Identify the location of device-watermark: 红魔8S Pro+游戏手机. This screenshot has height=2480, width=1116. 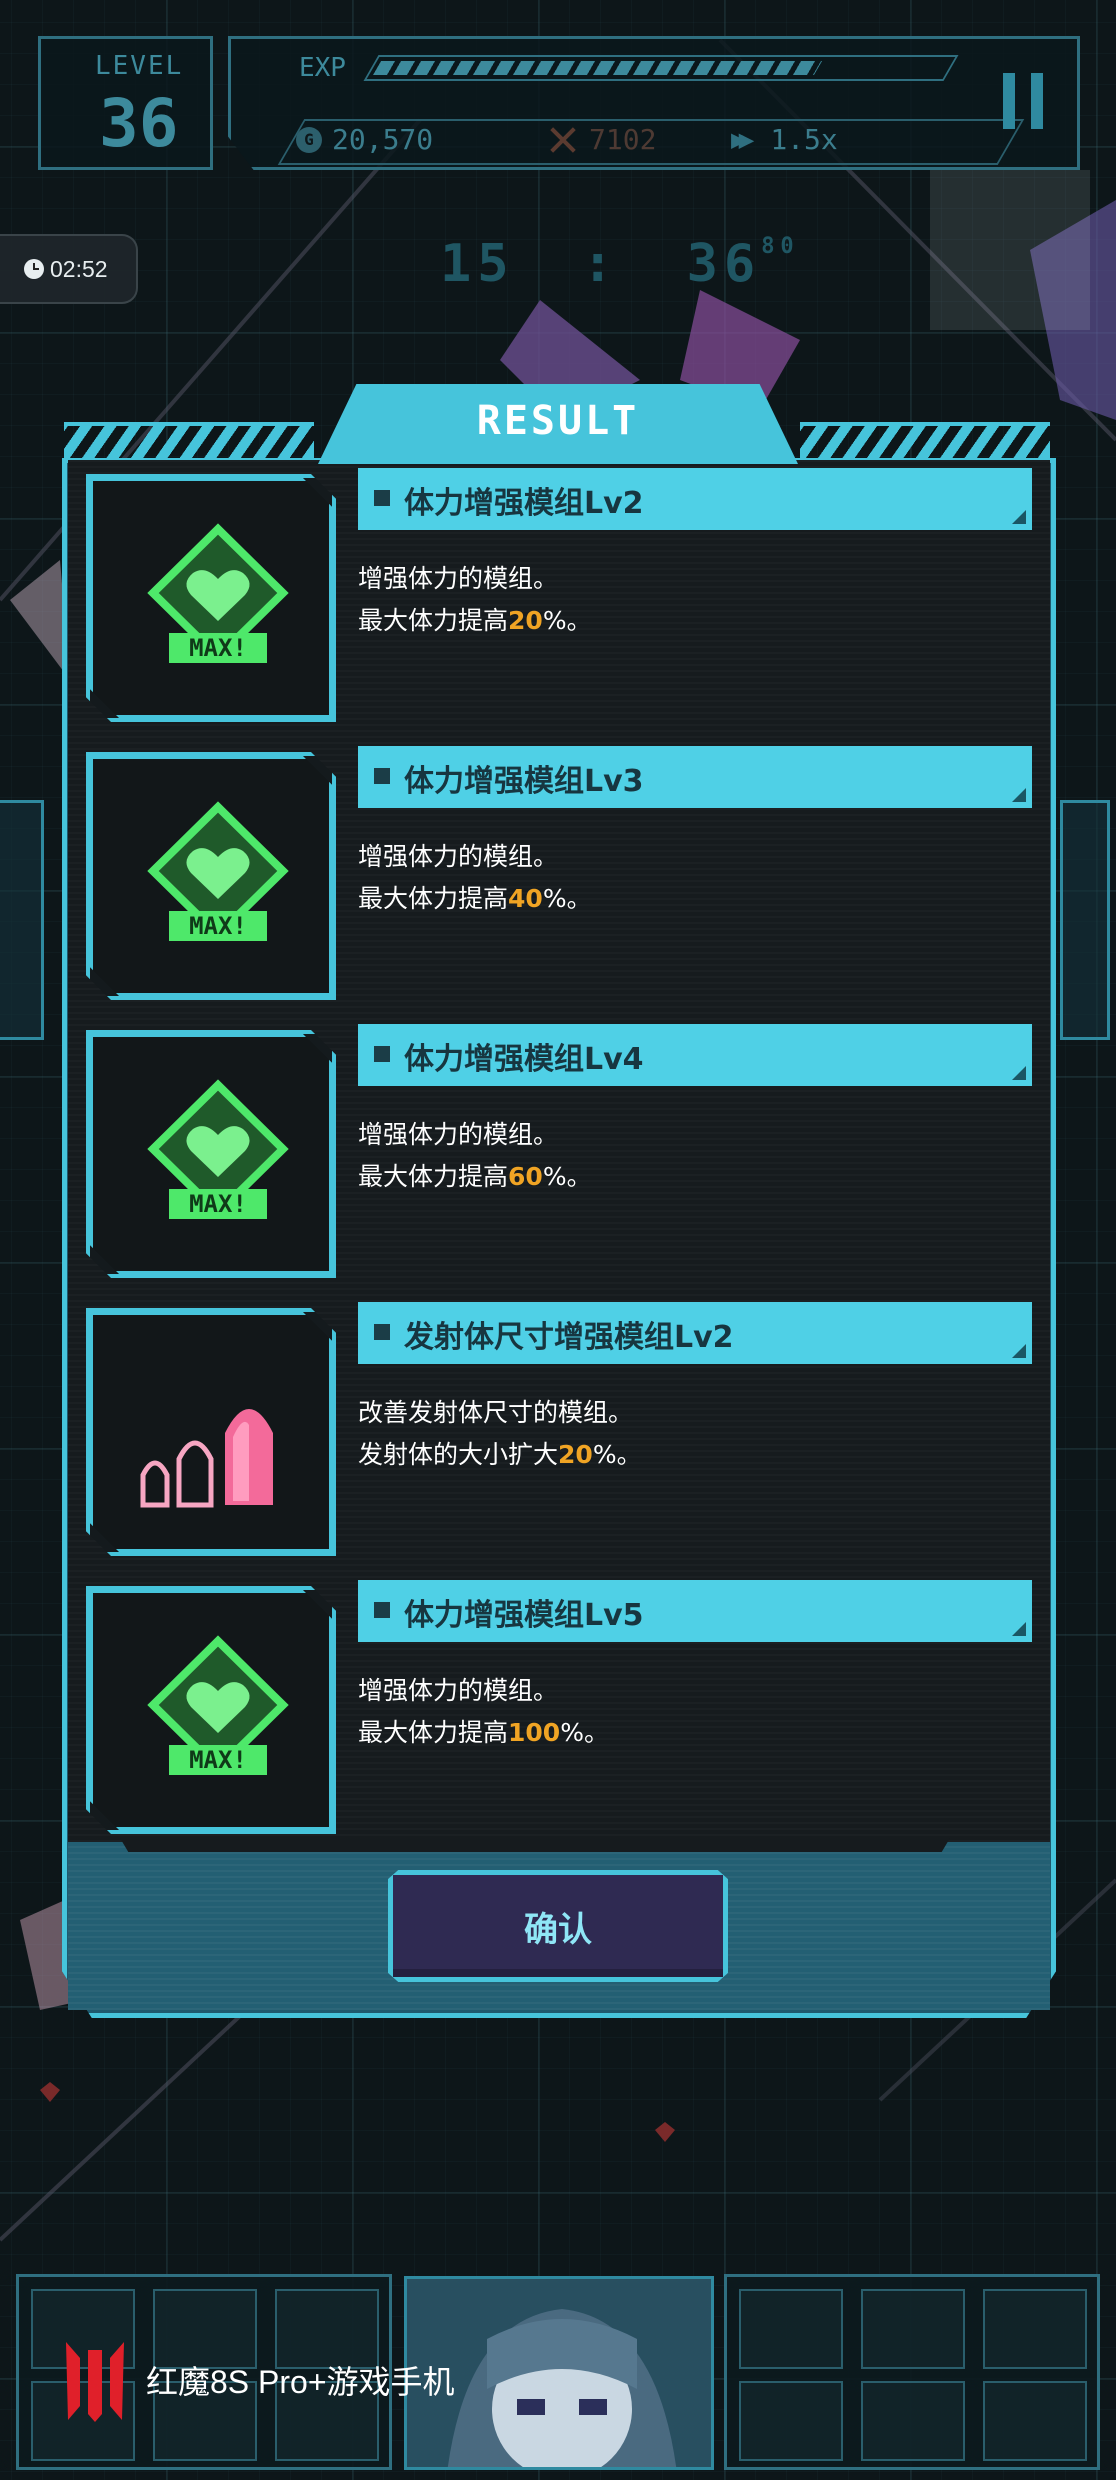
(258, 2380).